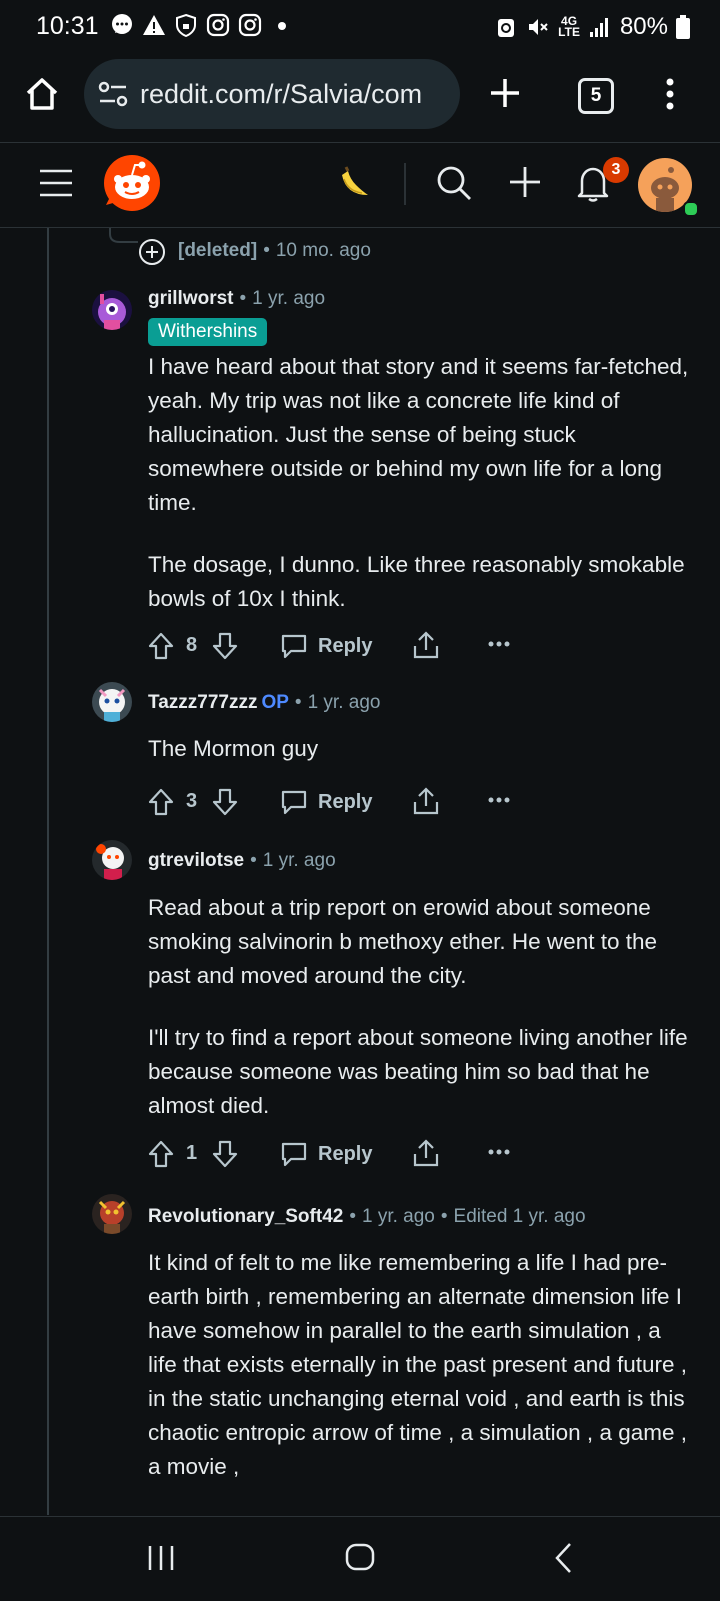 This screenshot has width=720, height=1601. What do you see at coordinates (196, 860) in the screenshot?
I see `comment-author: gtrevilotse` at bounding box center [196, 860].